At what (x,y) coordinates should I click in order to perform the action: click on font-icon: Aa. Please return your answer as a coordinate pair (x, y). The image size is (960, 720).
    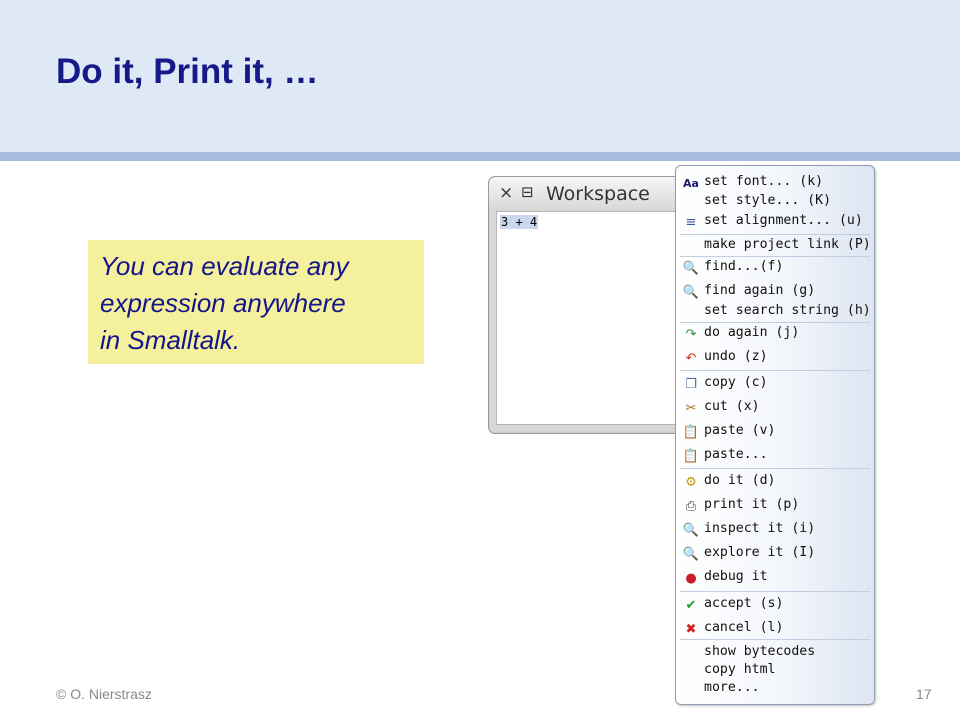
    Looking at the image, I should click on (691, 183).